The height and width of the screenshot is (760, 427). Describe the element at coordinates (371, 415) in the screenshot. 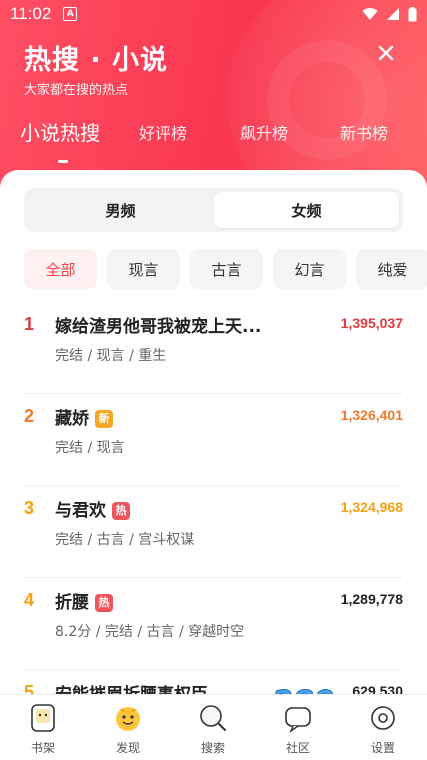

I see `heat-value: 1,326,401` at that location.